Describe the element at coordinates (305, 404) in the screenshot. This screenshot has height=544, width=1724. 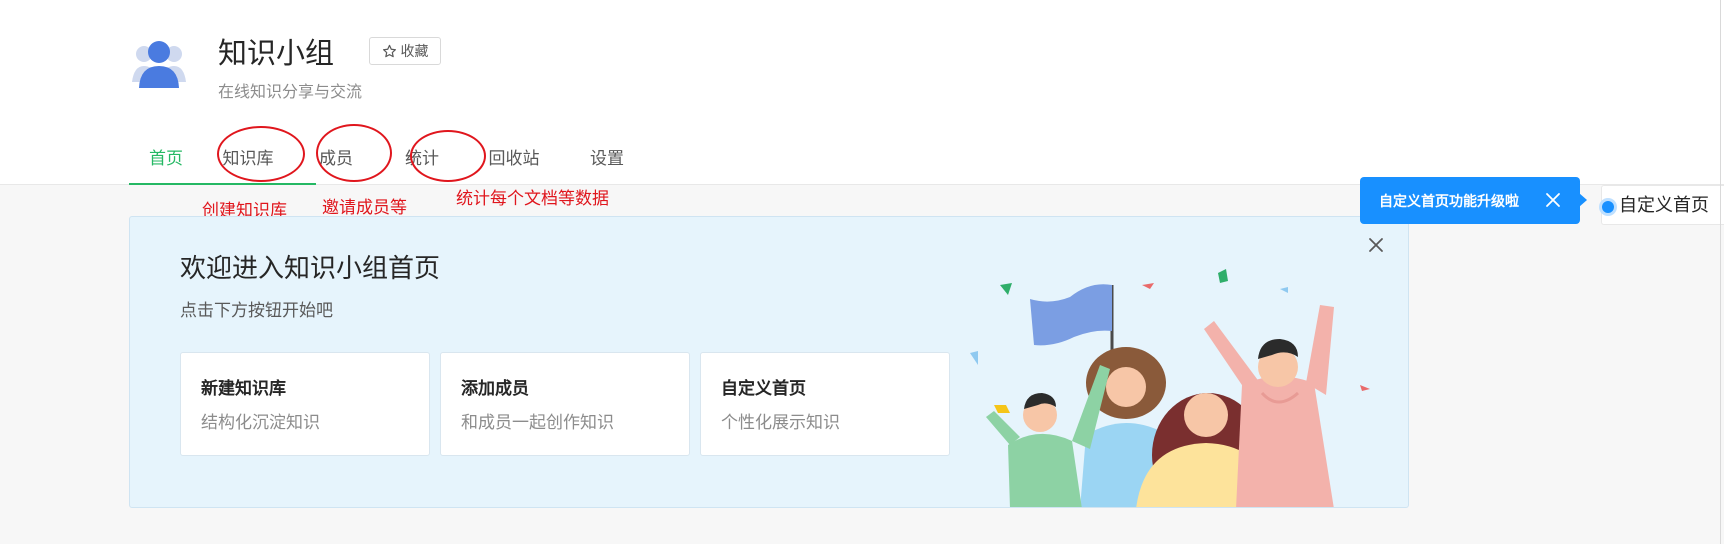
I see `new-knowledge-base-card: 新建知识库 结构化沉淀知识` at that location.